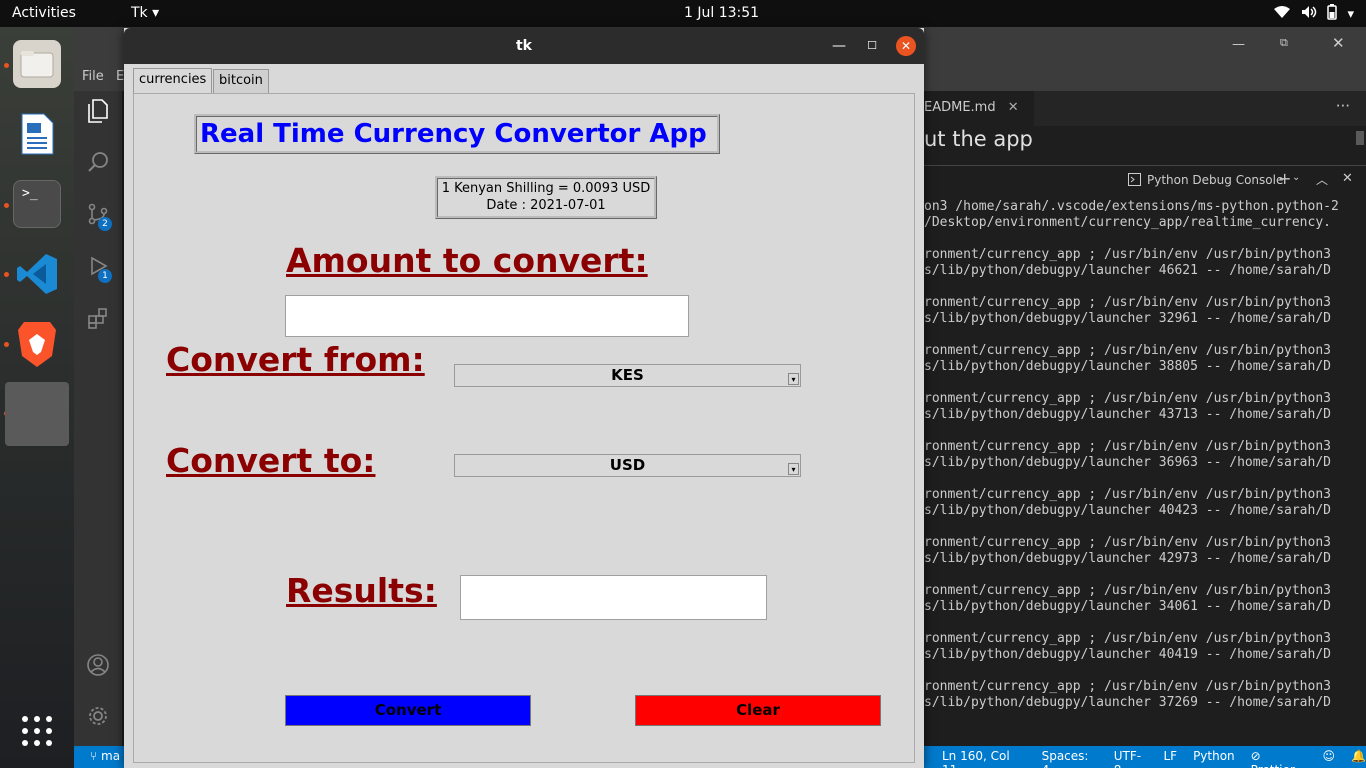  Describe the element at coordinates (105, 224) in the screenshot. I see `scm-badge: 2` at that location.